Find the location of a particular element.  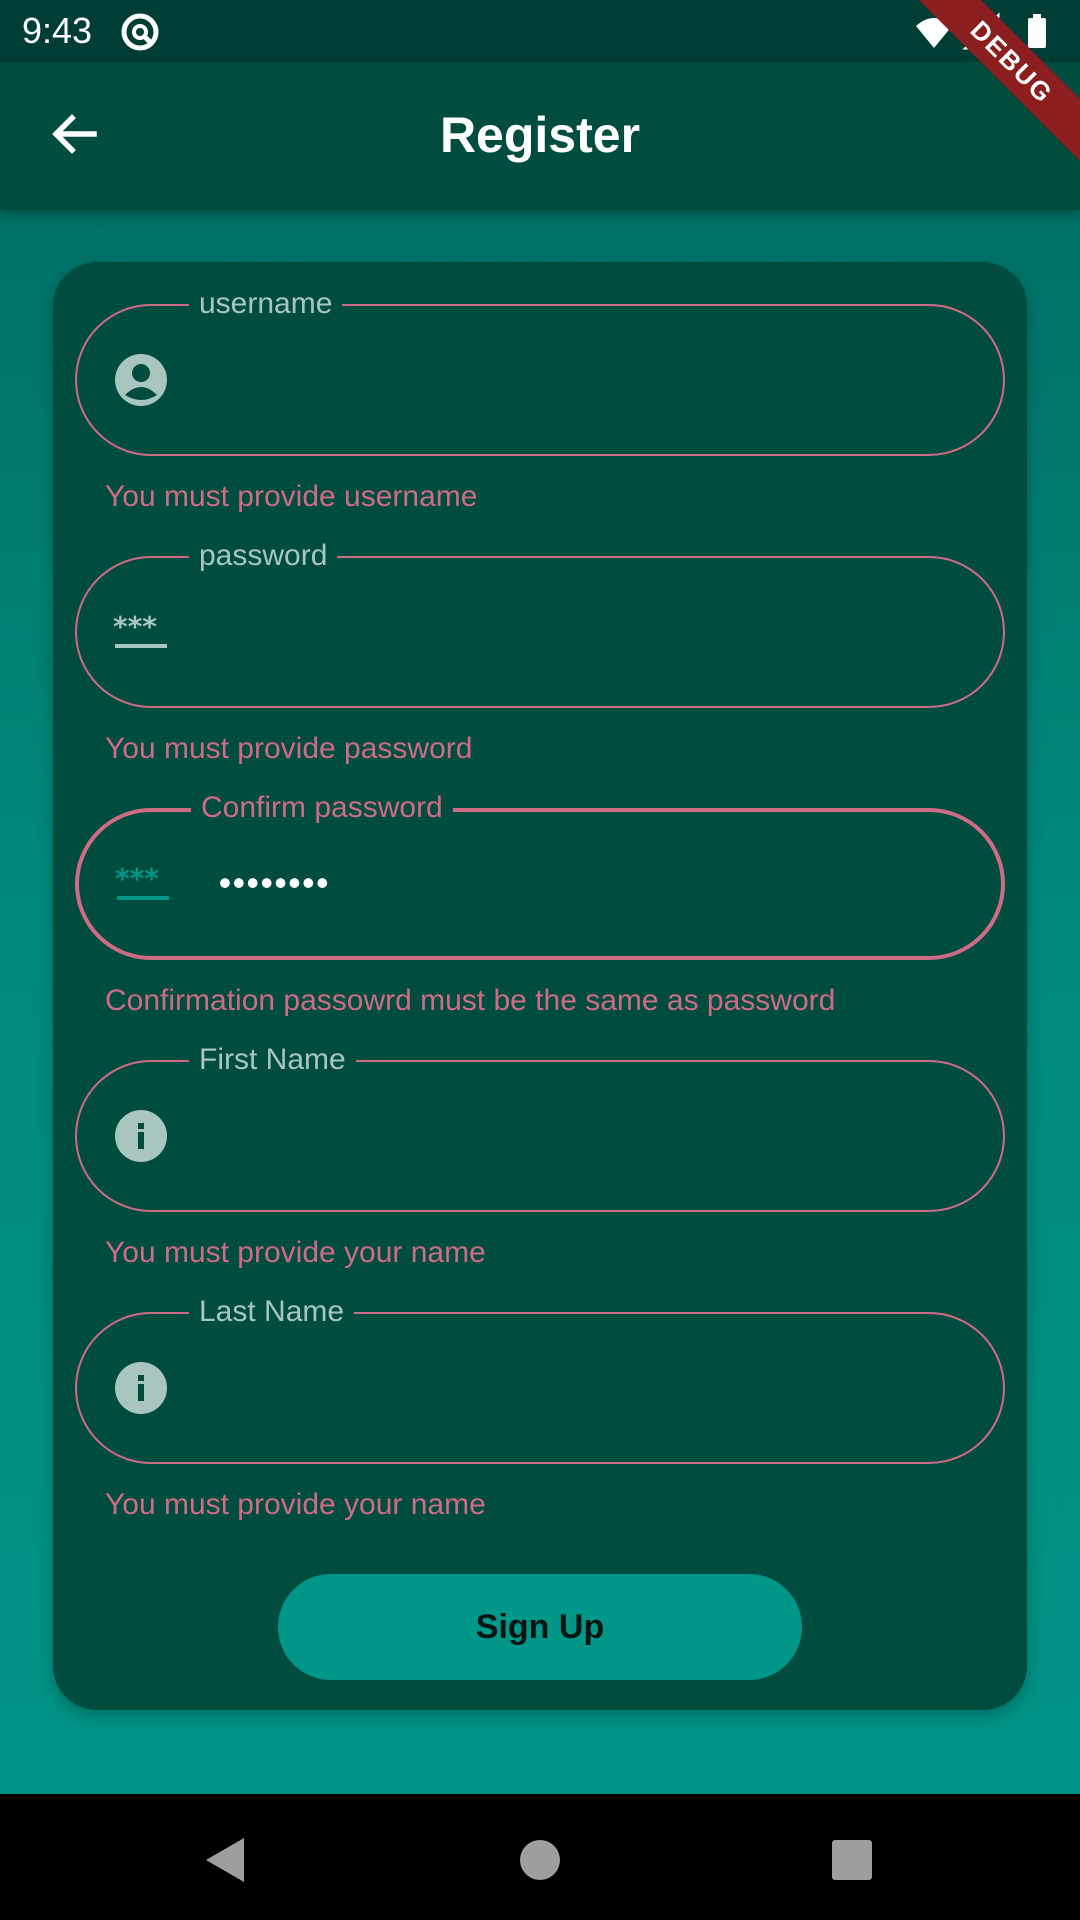

status-bar: 9:43 is located at coordinates (540, 31).